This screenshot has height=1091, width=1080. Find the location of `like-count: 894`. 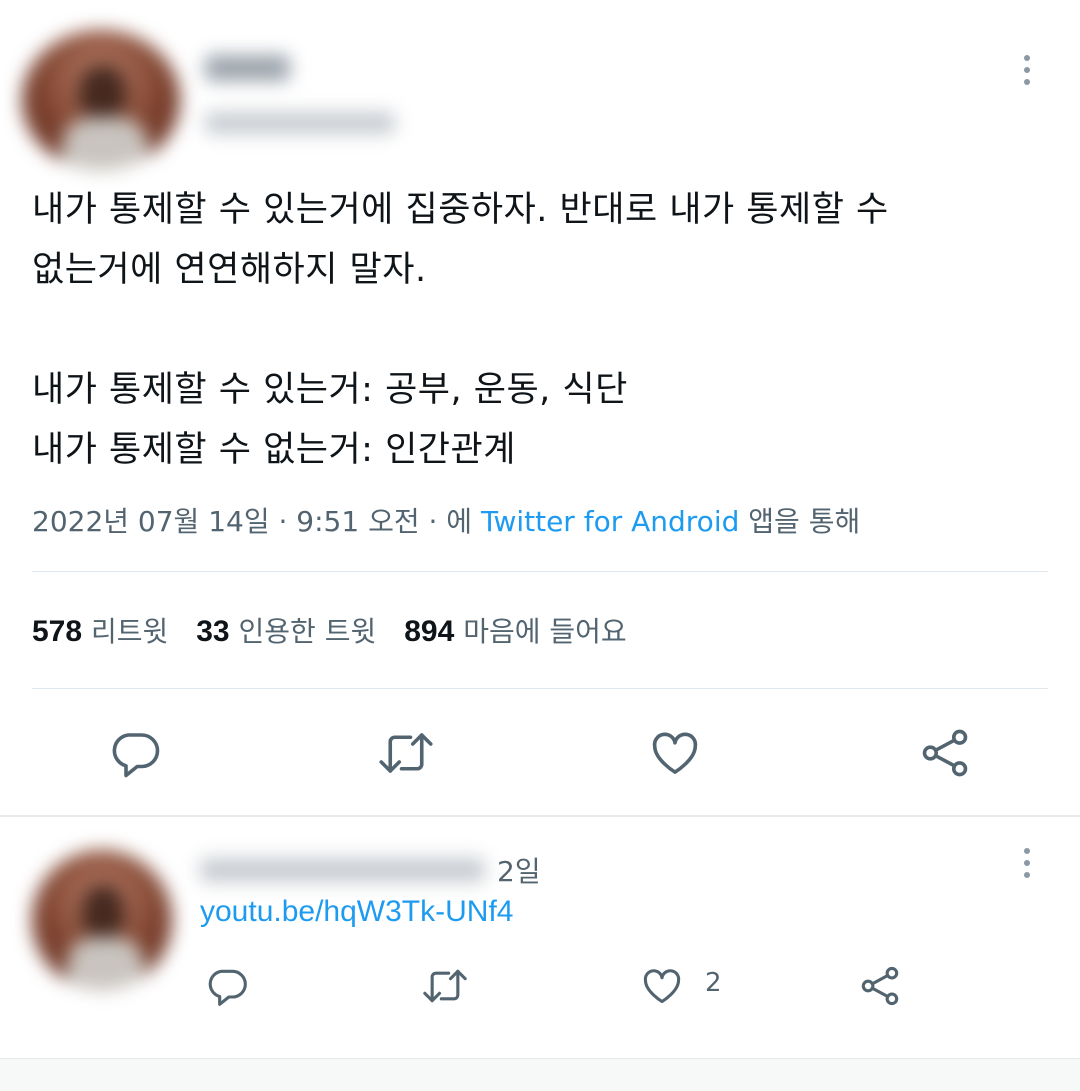

like-count: 894 is located at coordinates (429, 631).